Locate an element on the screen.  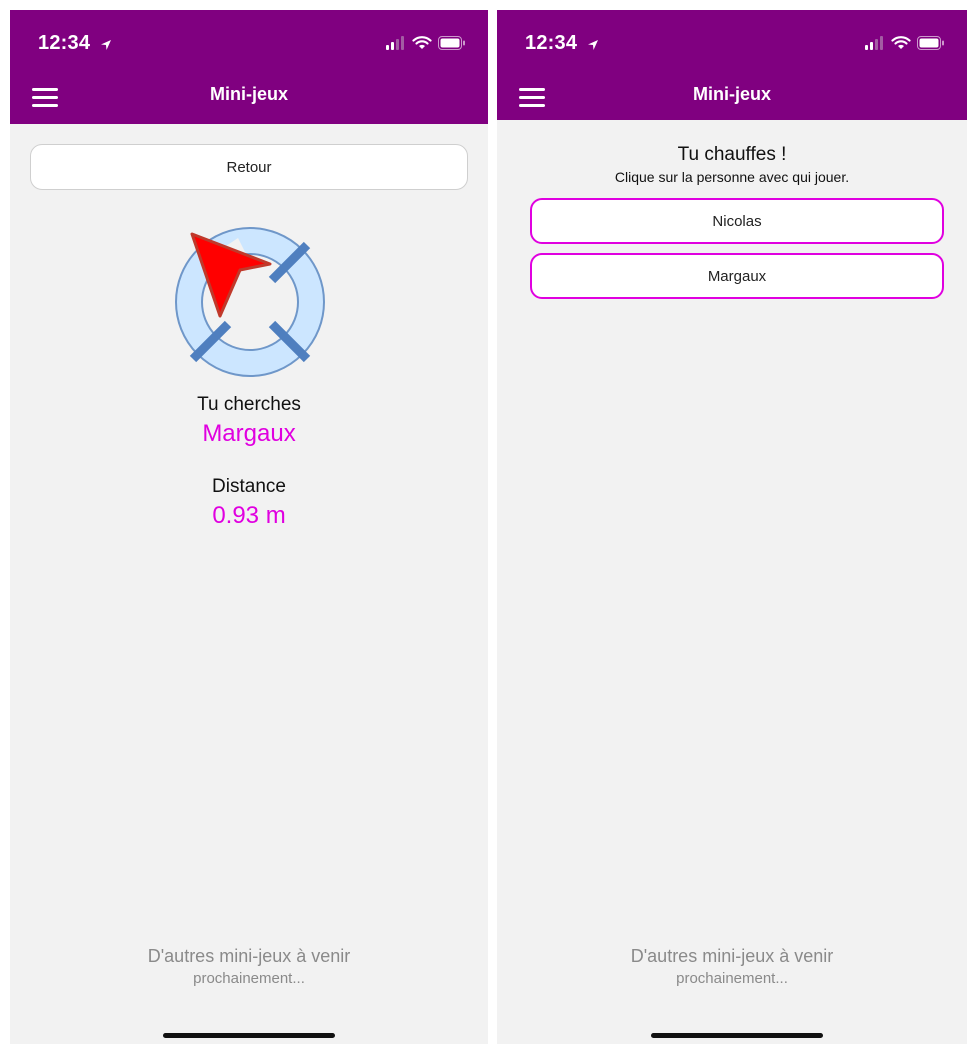
search-target: Margaux is located at coordinates (249, 433).